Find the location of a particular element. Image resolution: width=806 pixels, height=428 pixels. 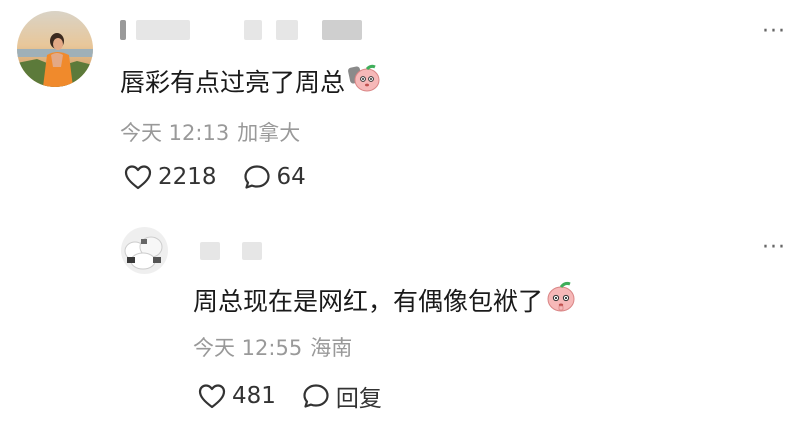

timestamp: 今天 12:13 is located at coordinates (175, 133).